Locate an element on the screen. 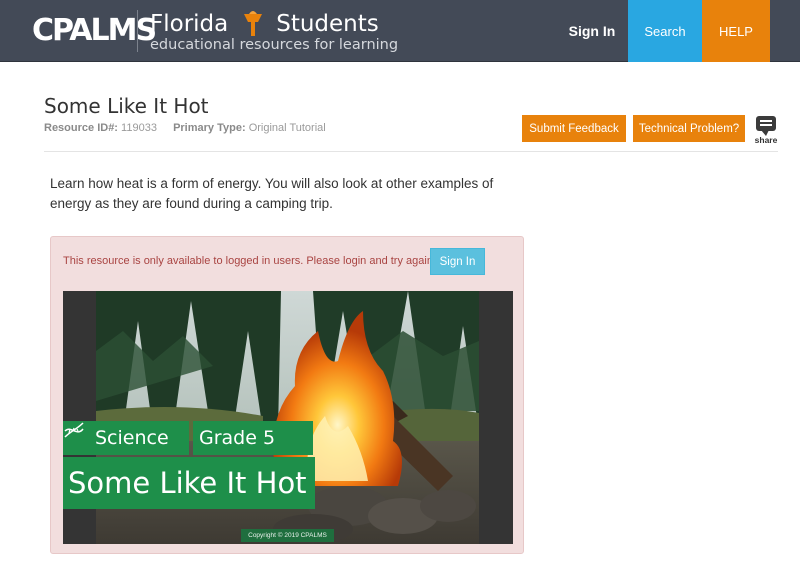 The height and width of the screenshot is (563, 800). nav-search-button: Search is located at coordinates (665, 31).